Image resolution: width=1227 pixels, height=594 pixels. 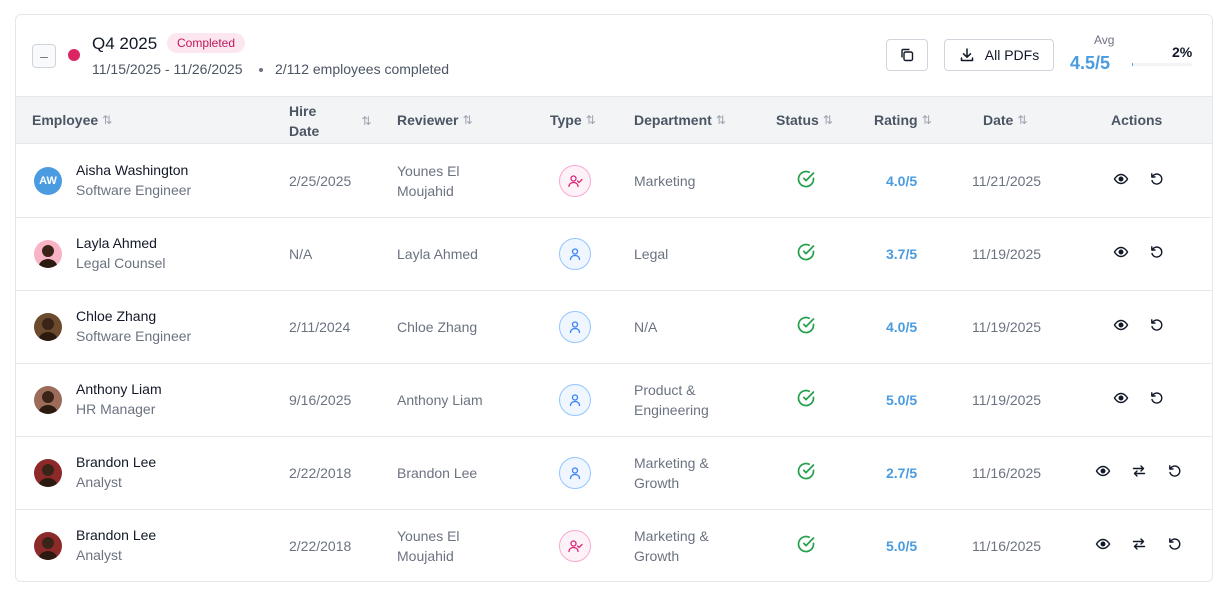 I want to click on department-line-1: Marketing &, so click(x=671, y=463).